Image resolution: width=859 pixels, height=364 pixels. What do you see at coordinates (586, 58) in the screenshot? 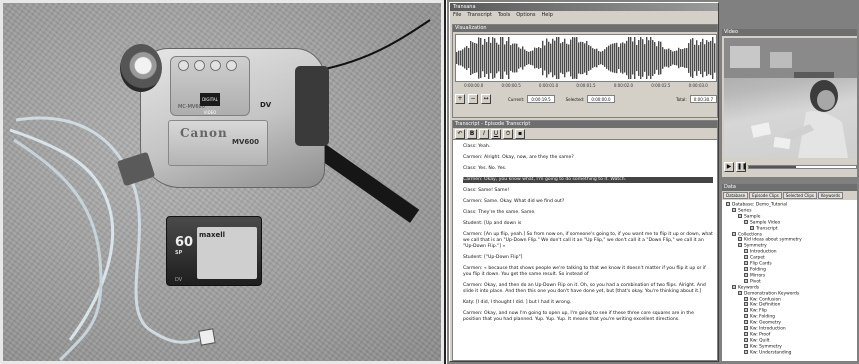
I see `waveform` at bounding box center [586, 58].